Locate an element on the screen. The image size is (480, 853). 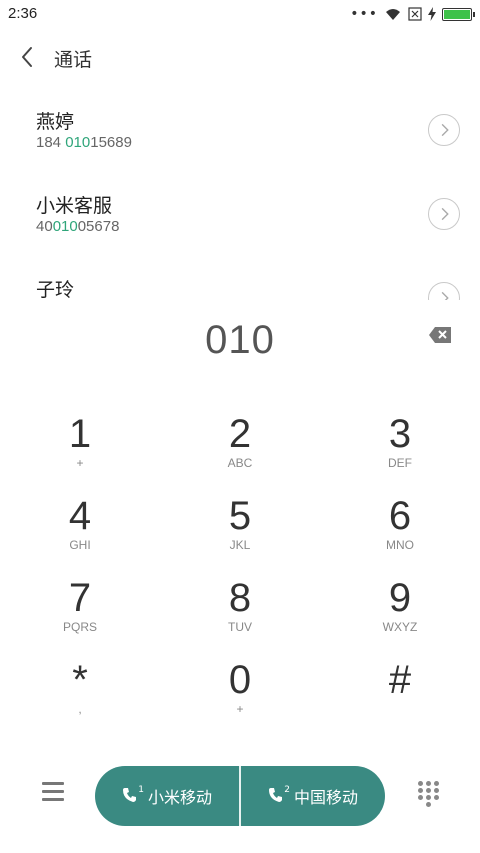
contact-name: 小米客服 is located at coordinates (74, 206).